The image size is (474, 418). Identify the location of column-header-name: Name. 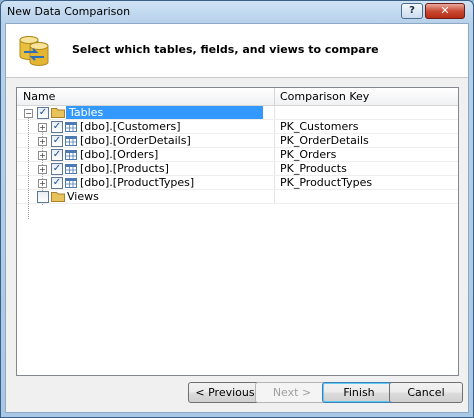
(39, 96).